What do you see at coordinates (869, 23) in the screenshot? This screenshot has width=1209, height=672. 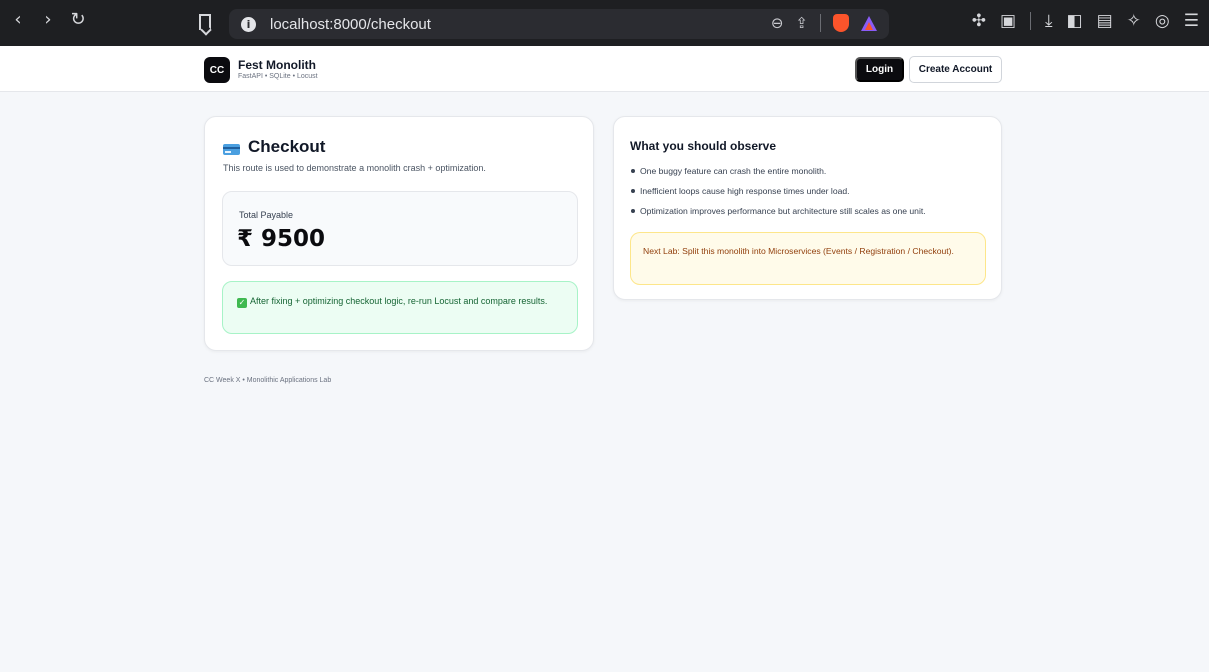 I see `brave-rewards-icon` at bounding box center [869, 23].